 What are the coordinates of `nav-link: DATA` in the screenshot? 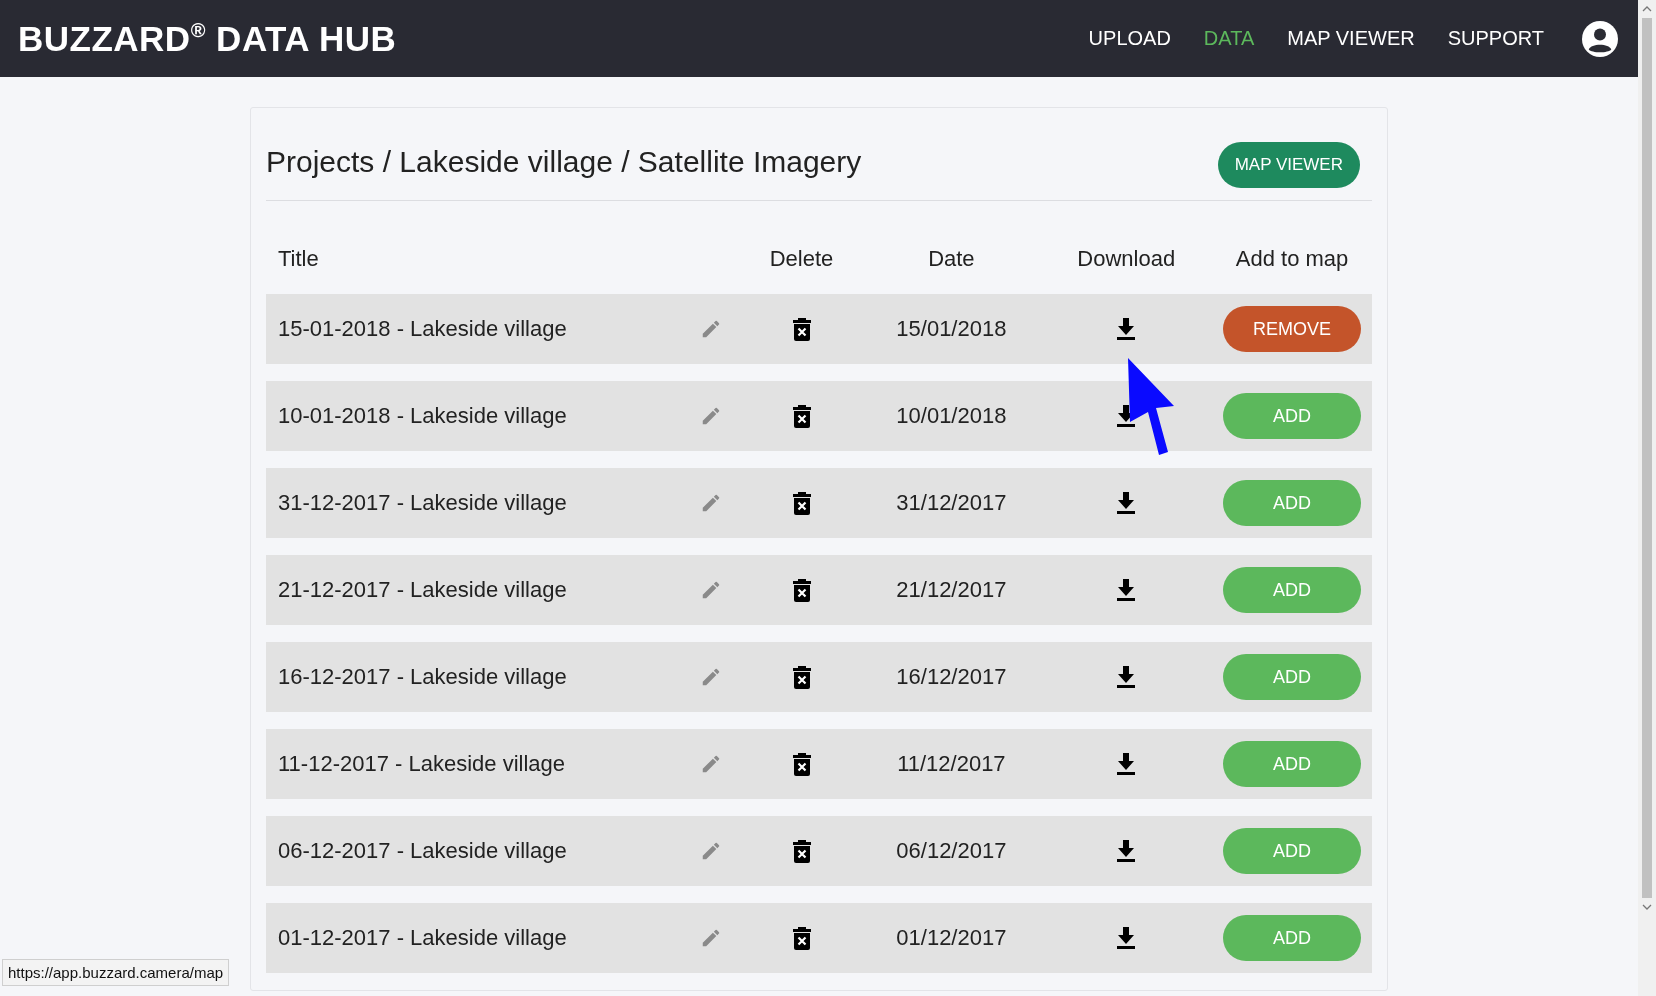 It's located at (1229, 38).